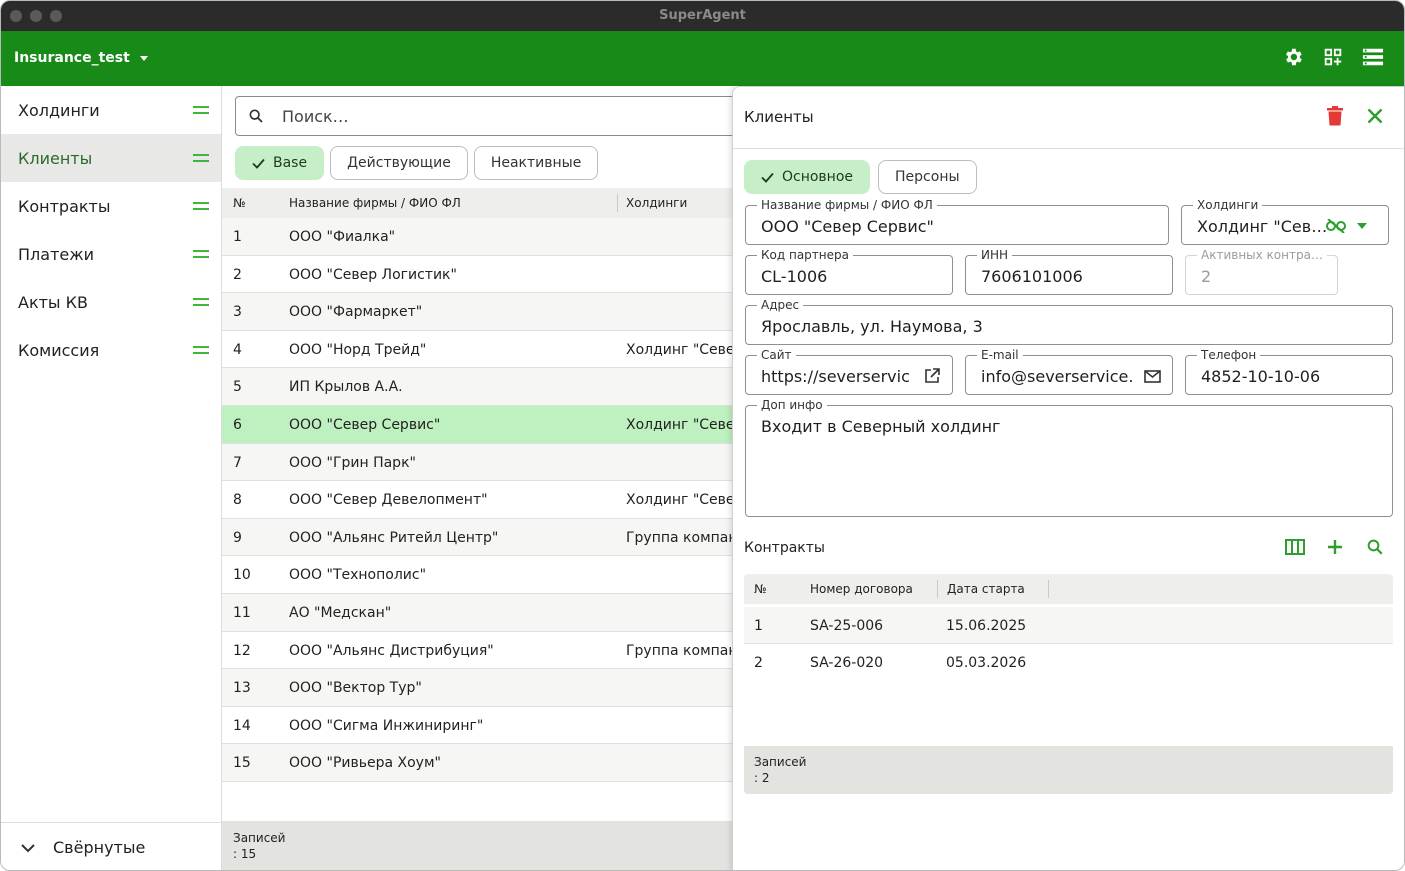 The height and width of the screenshot is (871, 1405). Describe the element at coordinates (245, 854) in the screenshot. I see `records-value: : 15` at that location.